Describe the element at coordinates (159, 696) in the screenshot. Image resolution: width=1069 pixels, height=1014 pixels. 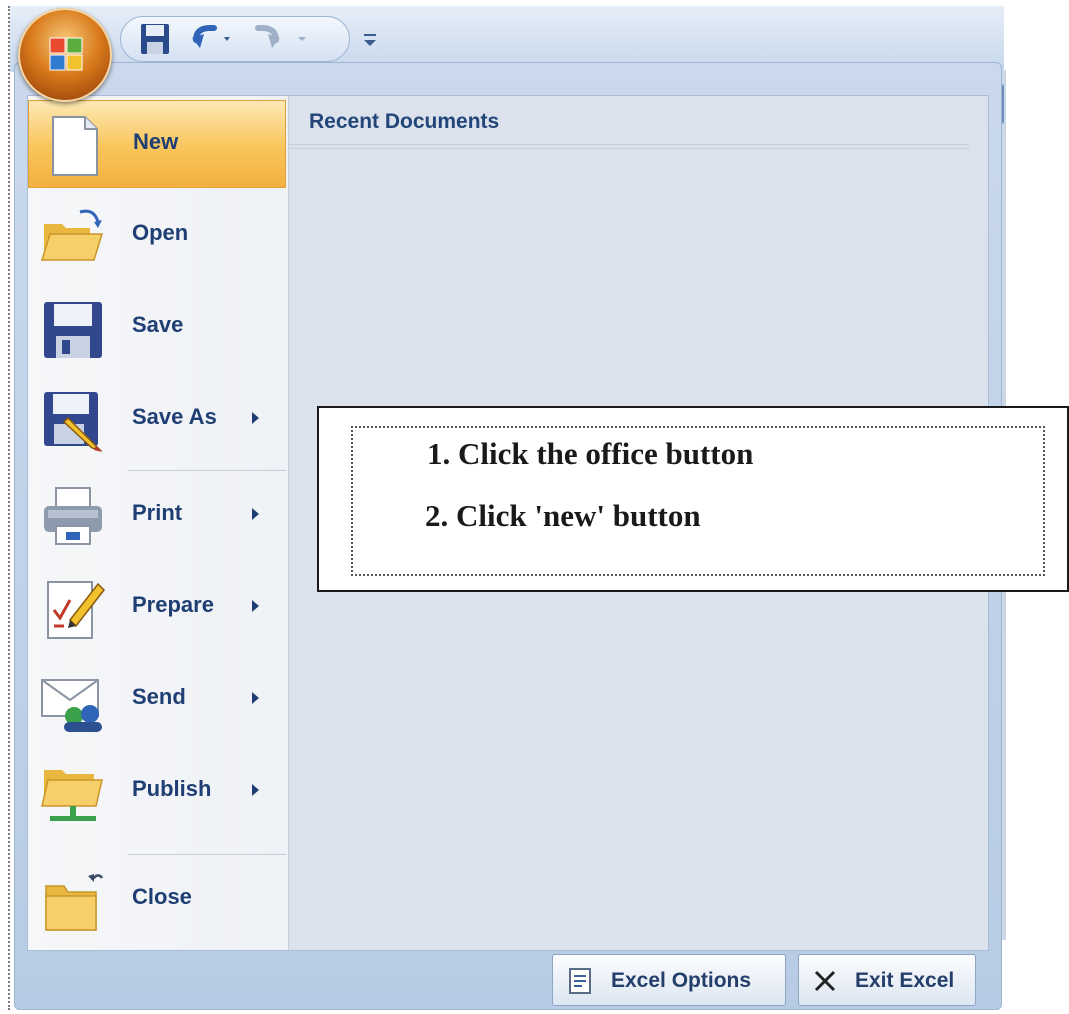
I see `menu-item-label: Send` at that location.